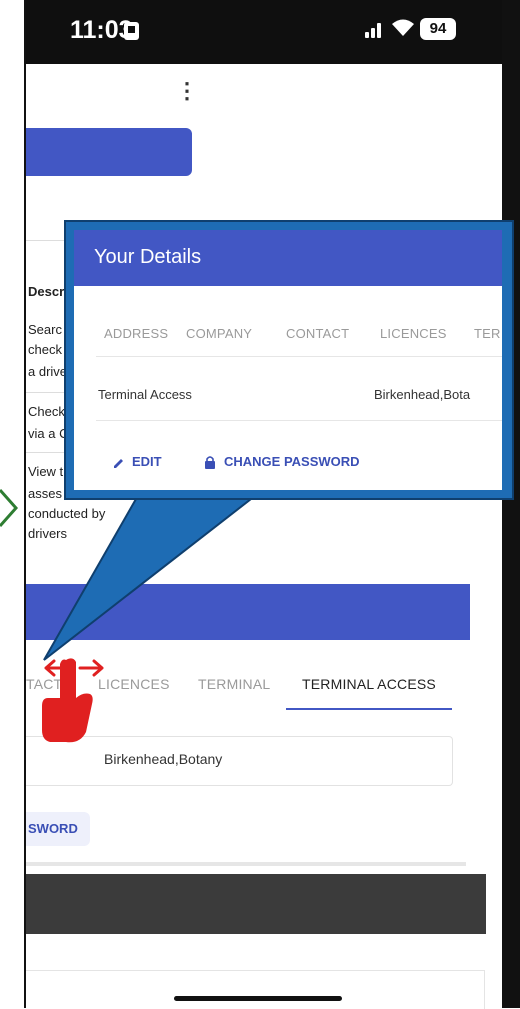 Image resolution: width=520 pixels, height=1009 pixels. I want to click on arrow-tip-icon, so click(9, 508).